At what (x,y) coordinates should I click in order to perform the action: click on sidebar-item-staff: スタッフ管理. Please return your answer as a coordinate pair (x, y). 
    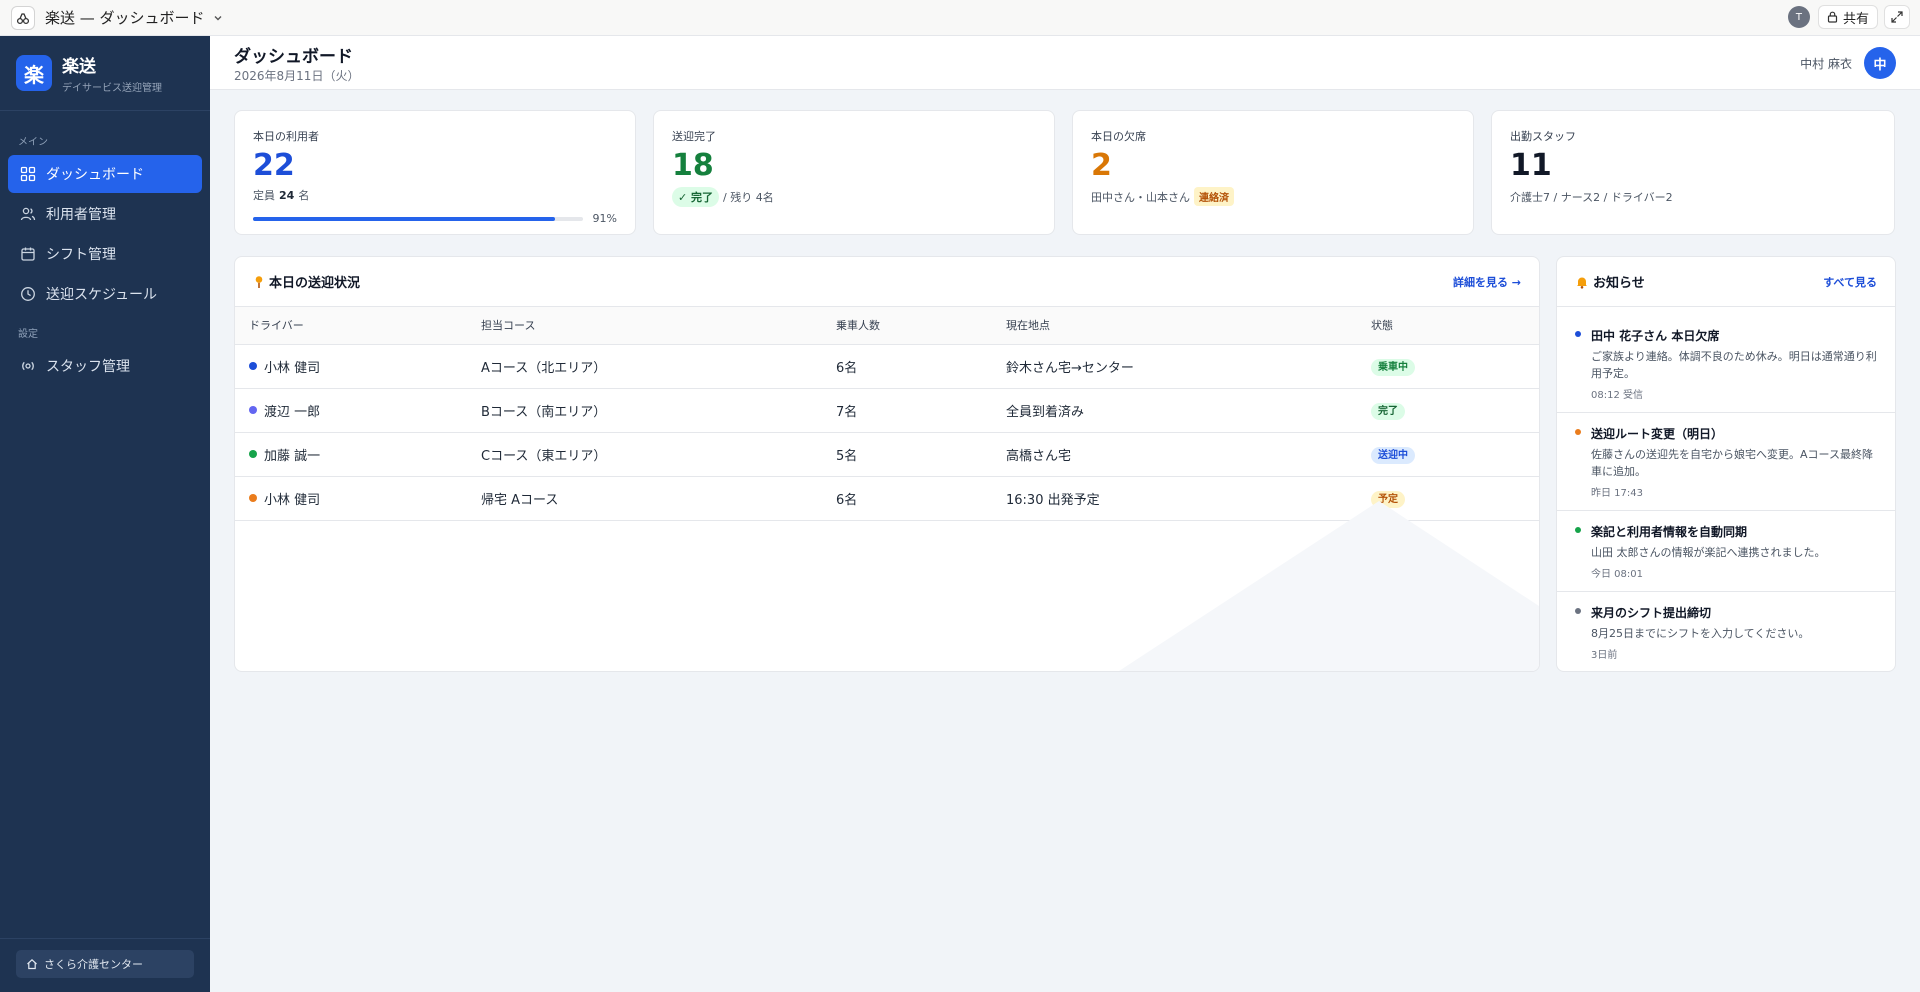
    Looking at the image, I should click on (105, 366).